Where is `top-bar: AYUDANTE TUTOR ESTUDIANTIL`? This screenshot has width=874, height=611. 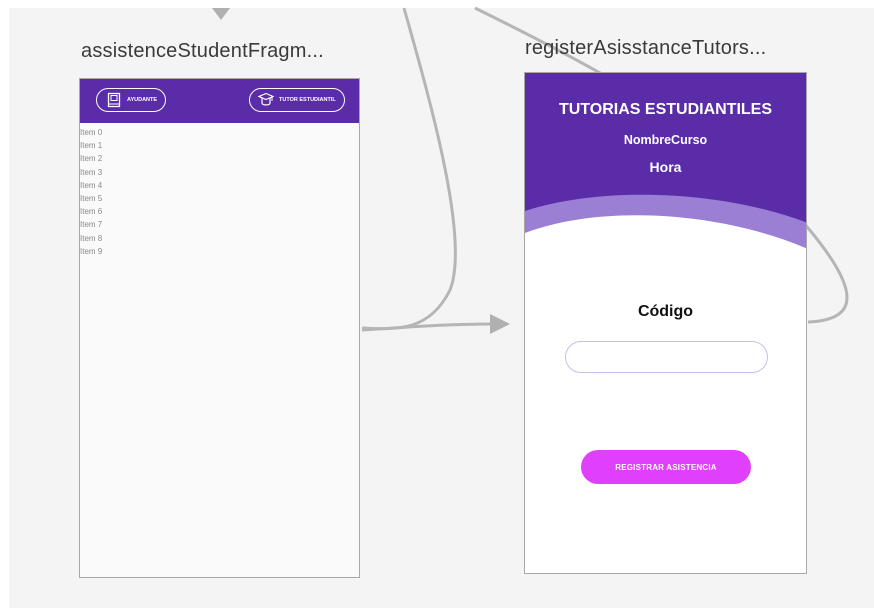 top-bar: AYUDANTE TUTOR ESTUDIANTIL is located at coordinates (219, 101).